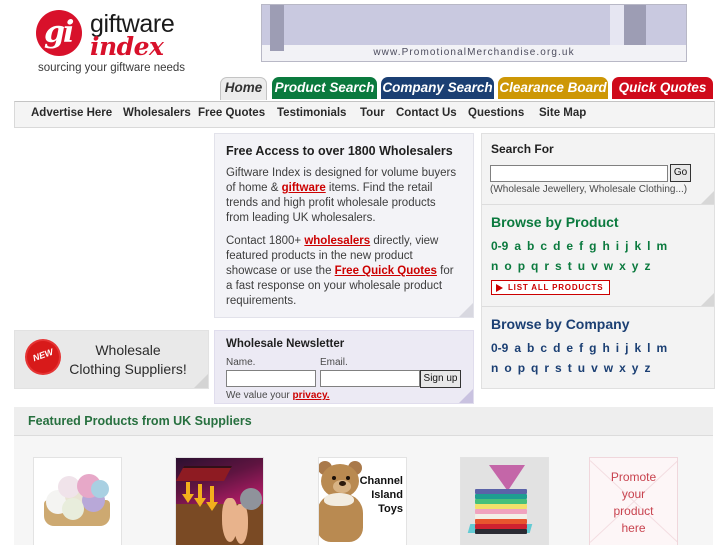 The width and height of the screenshot is (727, 545). What do you see at coordinates (504, 501) in the screenshot?
I see `featured-item-towels` at bounding box center [504, 501].